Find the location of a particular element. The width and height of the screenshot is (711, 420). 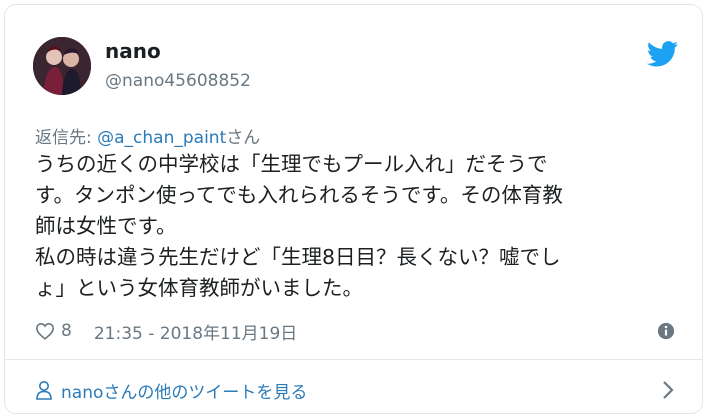

reply-prefix: 返信先: is located at coordinates (66, 138).